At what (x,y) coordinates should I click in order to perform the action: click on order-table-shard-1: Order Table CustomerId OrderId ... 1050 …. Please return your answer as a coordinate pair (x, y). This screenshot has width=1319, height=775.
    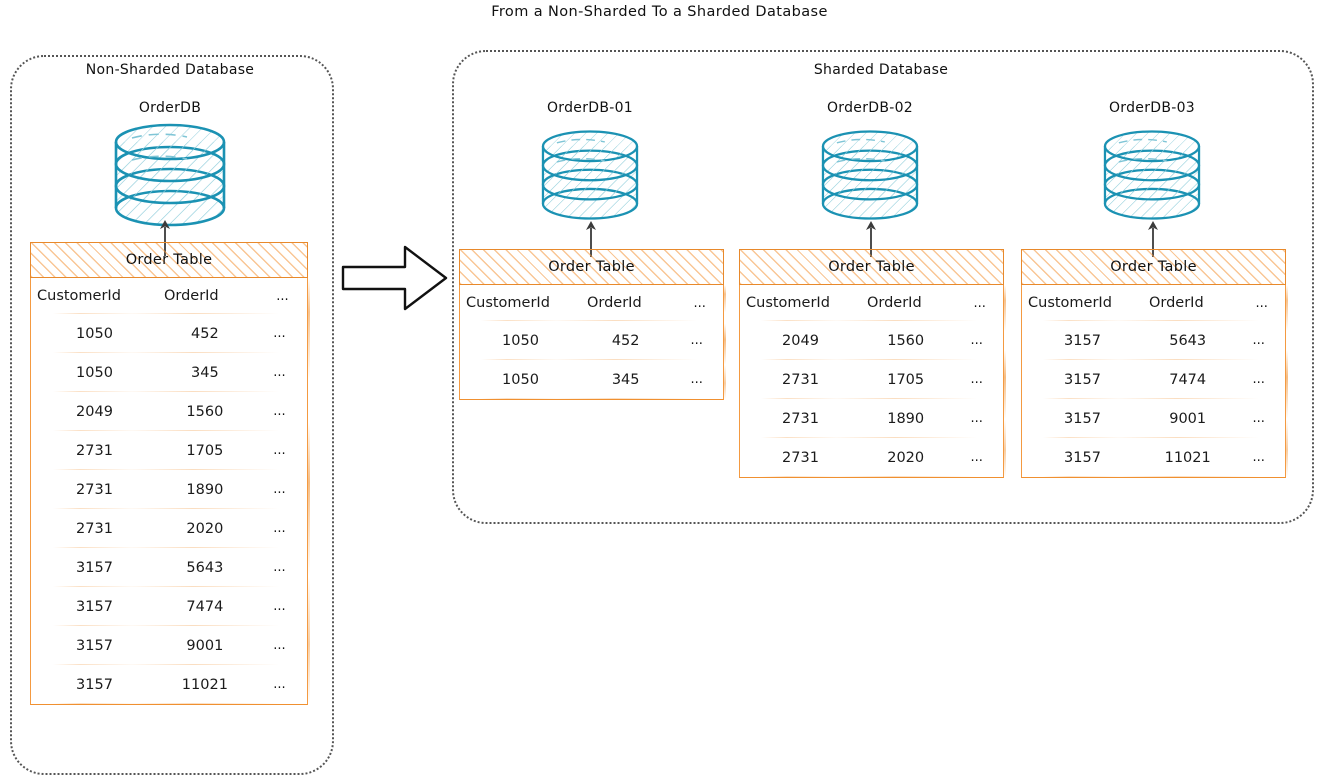
    Looking at the image, I should click on (592, 324).